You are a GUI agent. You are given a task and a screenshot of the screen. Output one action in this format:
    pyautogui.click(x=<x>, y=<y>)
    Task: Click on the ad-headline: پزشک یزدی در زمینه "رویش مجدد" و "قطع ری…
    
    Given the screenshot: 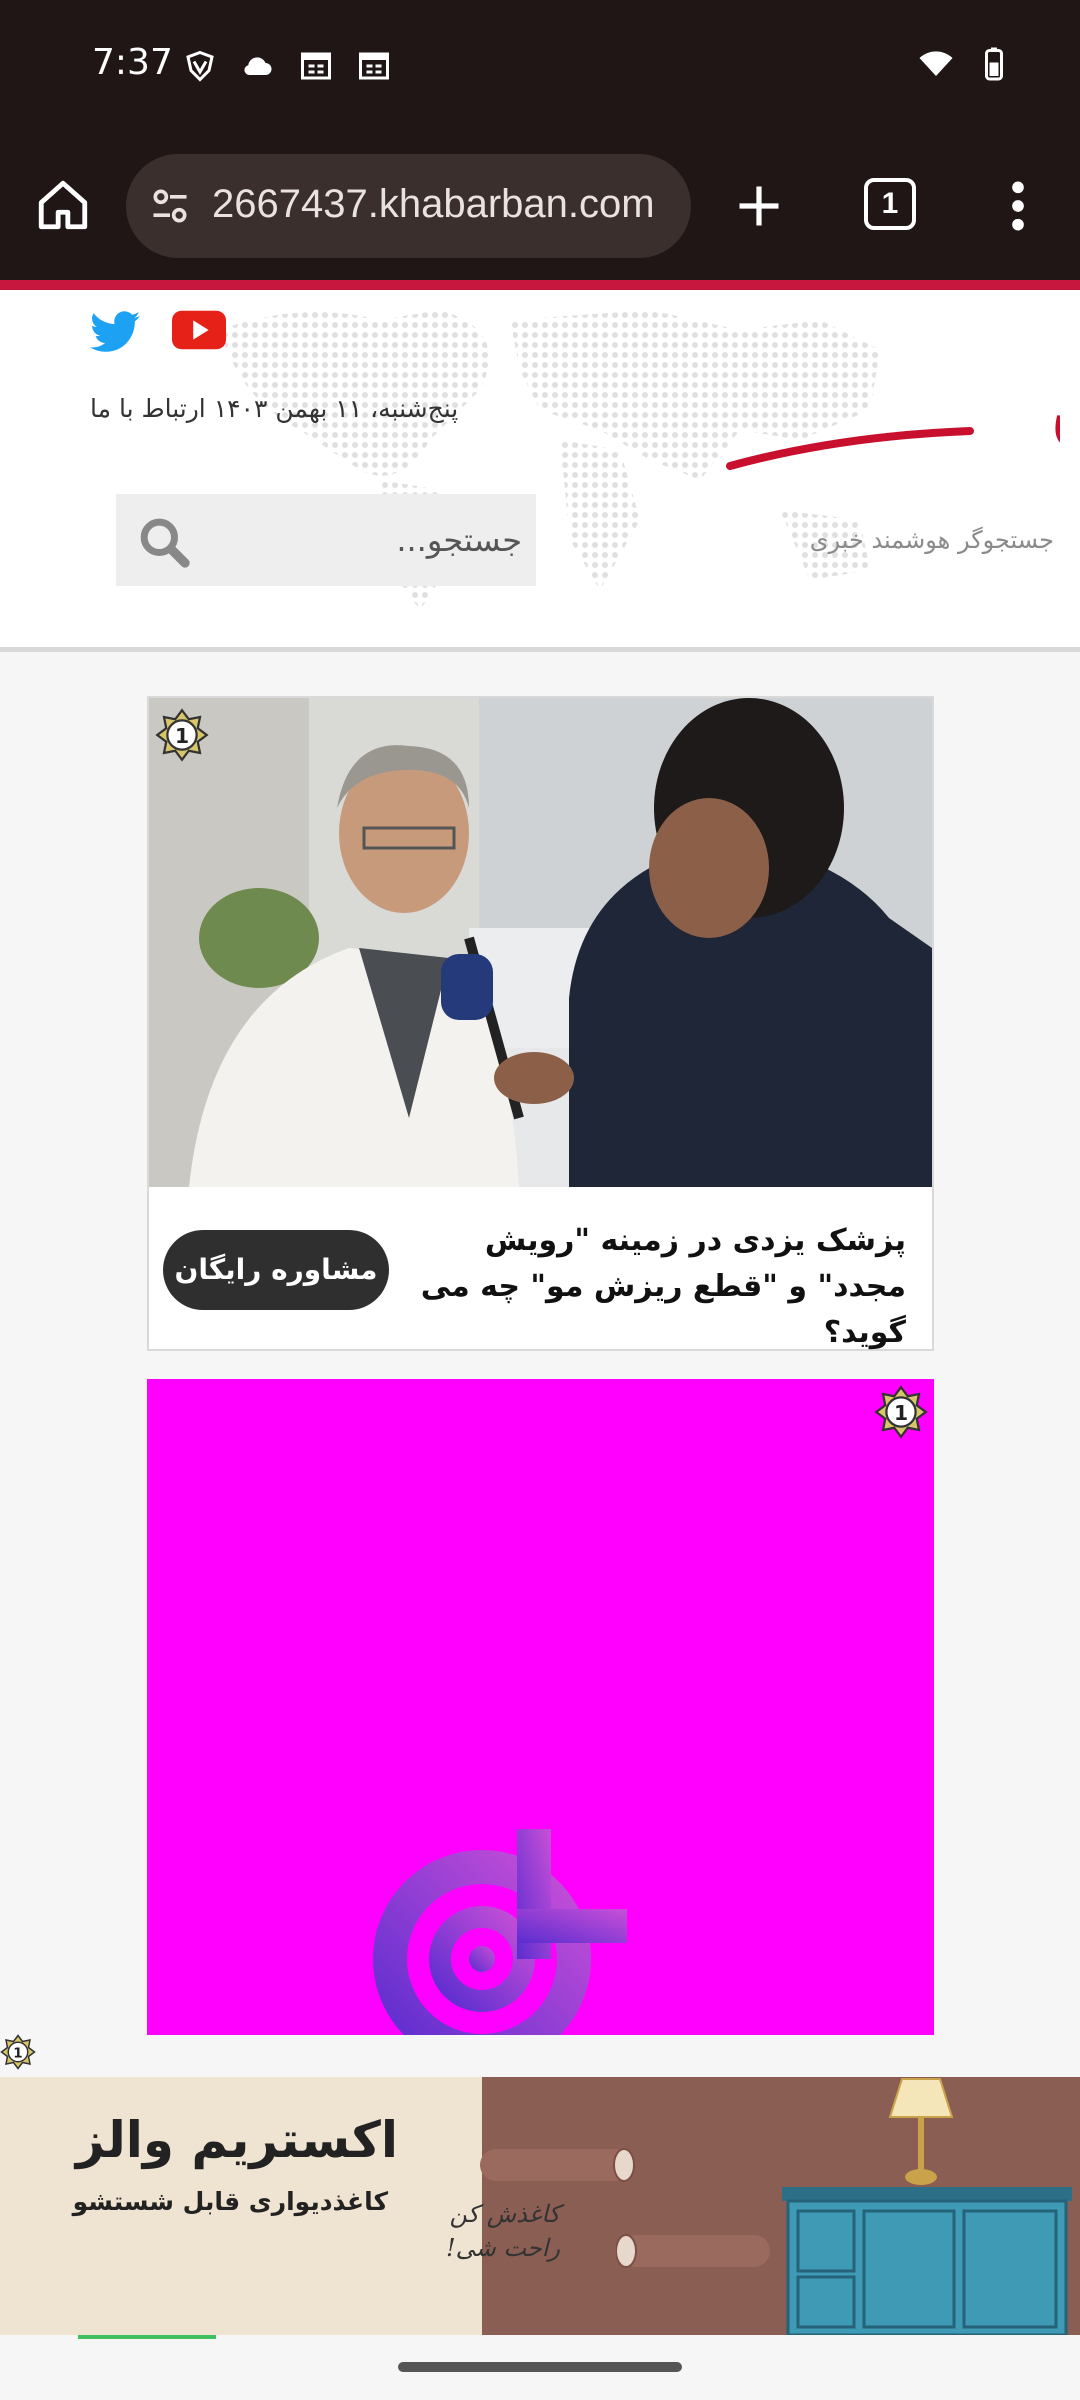 What is the action you would take?
    pyautogui.click(x=646, y=1287)
    